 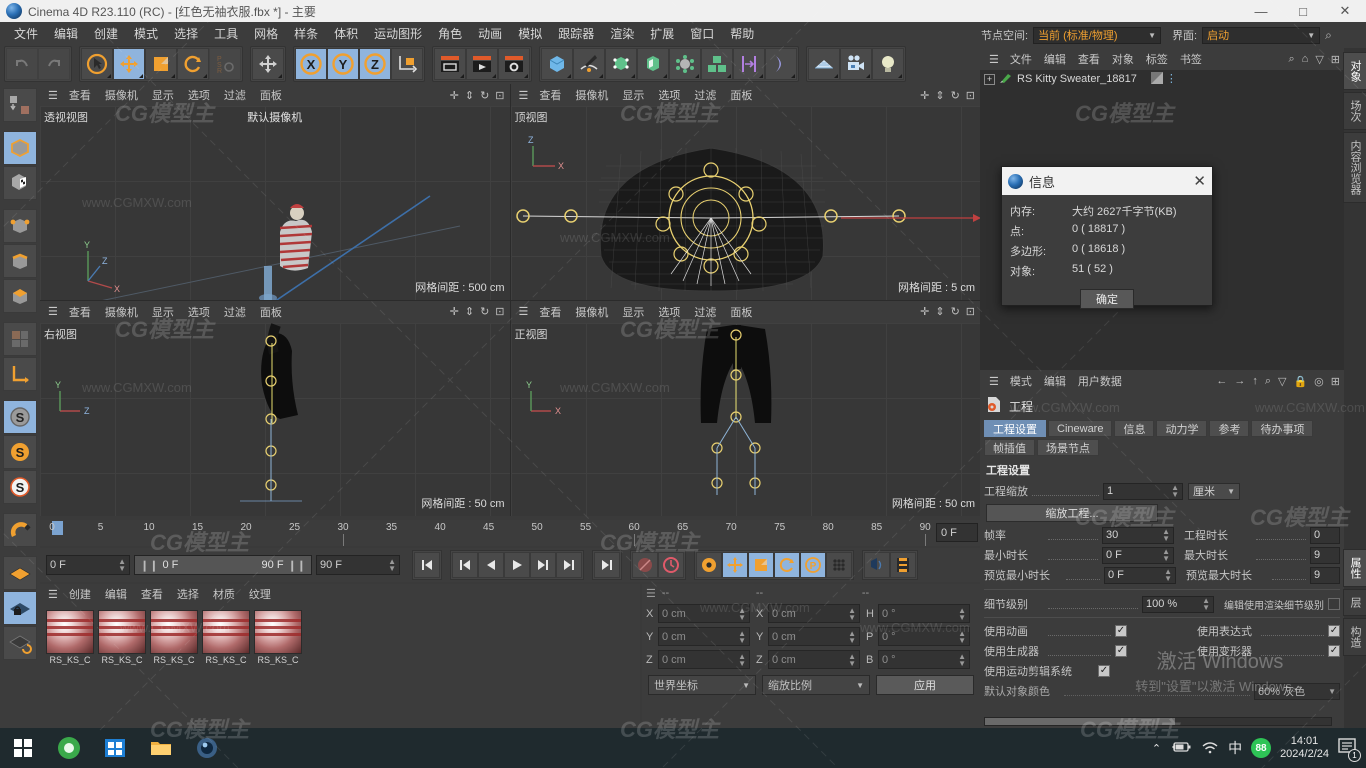 What do you see at coordinates (709, 565) in the screenshot?
I see `keyframe-settings-button` at bounding box center [709, 565].